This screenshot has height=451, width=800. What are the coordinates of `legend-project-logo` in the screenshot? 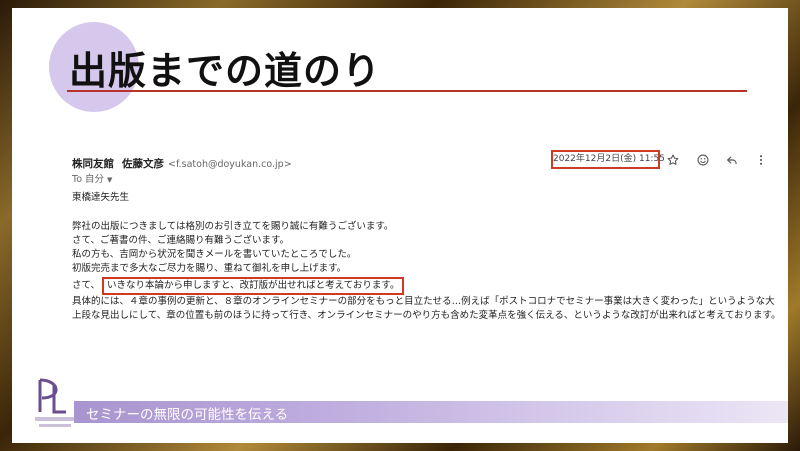 It's located at (55, 403).